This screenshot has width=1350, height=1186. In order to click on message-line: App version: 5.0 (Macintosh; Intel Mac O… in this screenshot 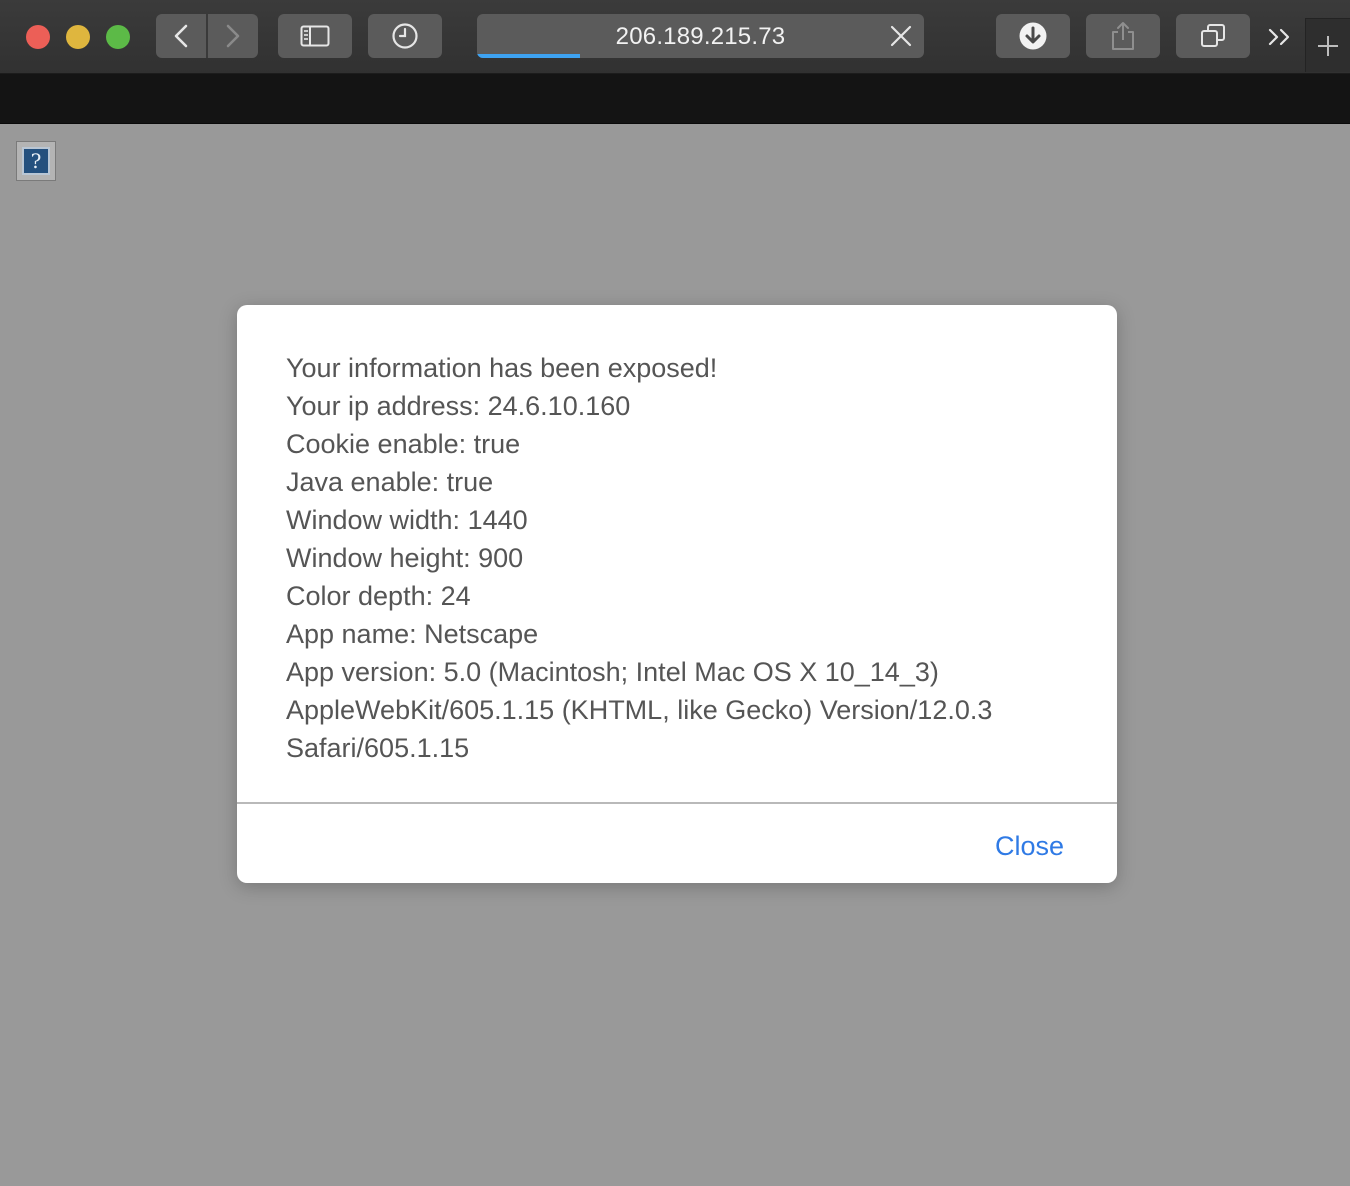, I will do `click(612, 672)`.